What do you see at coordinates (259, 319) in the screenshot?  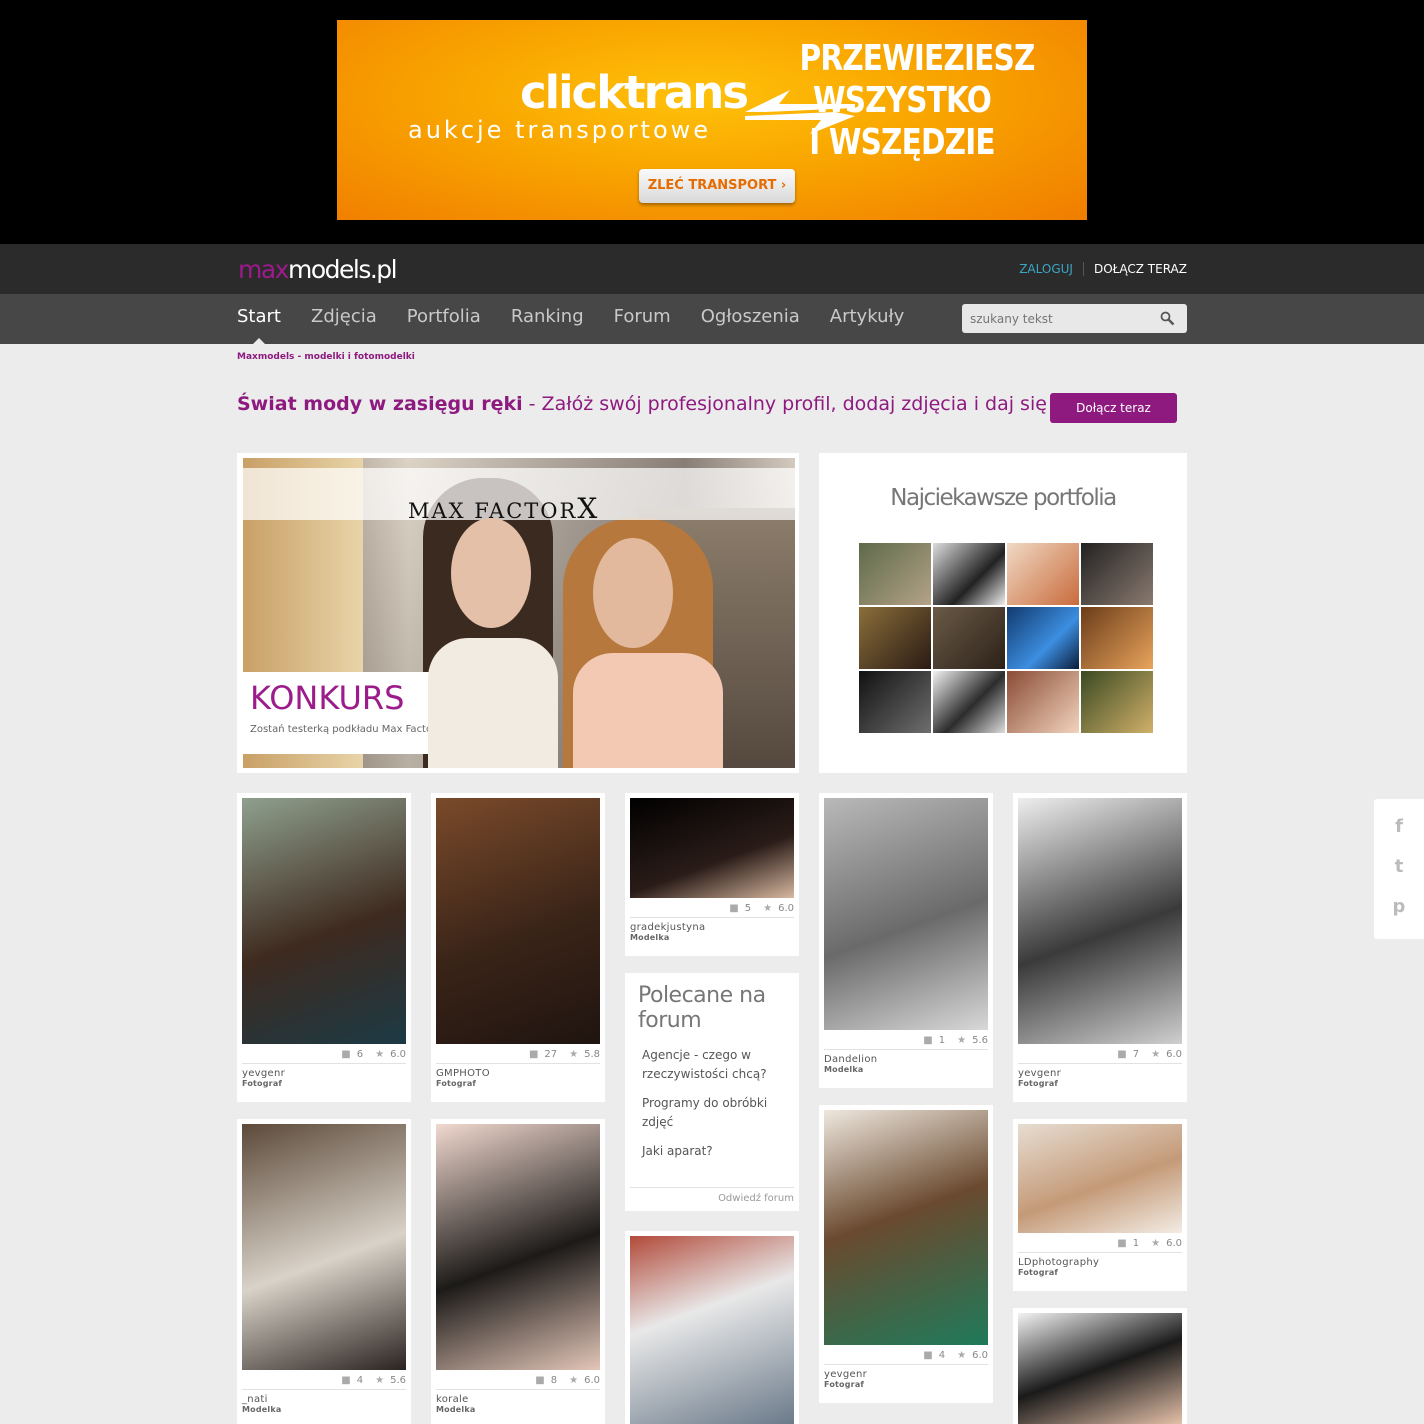 I see `nav-start: Start` at bounding box center [259, 319].